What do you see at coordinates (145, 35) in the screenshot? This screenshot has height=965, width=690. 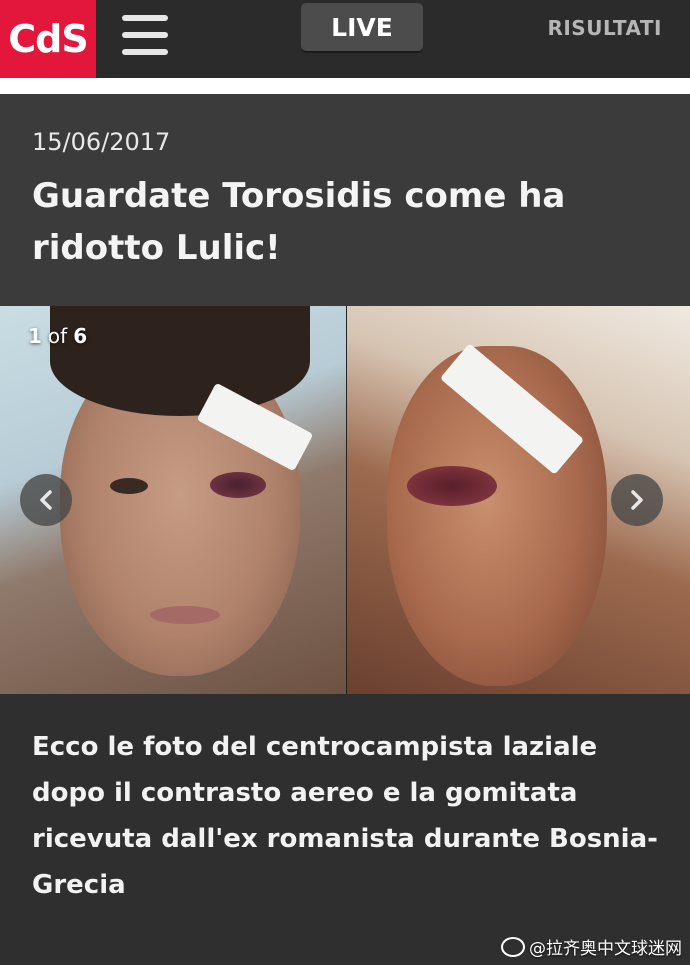 I see `hamburger-menu-icon` at bounding box center [145, 35].